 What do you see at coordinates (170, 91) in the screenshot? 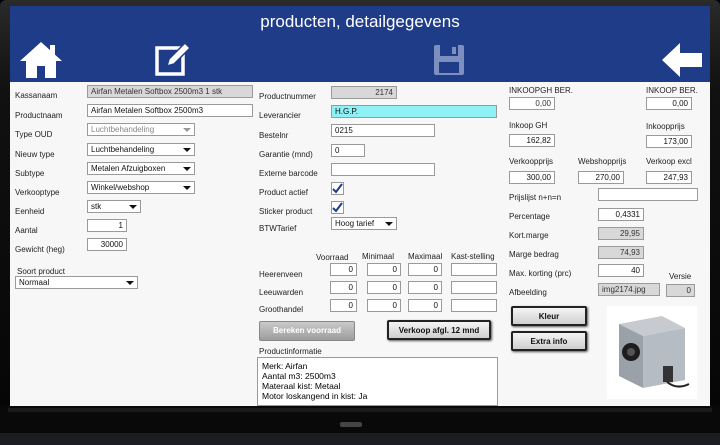
I see `kassanaam-field: Airfan Metalen Softbox 2500m3 1 stk` at bounding box center [170, 91].